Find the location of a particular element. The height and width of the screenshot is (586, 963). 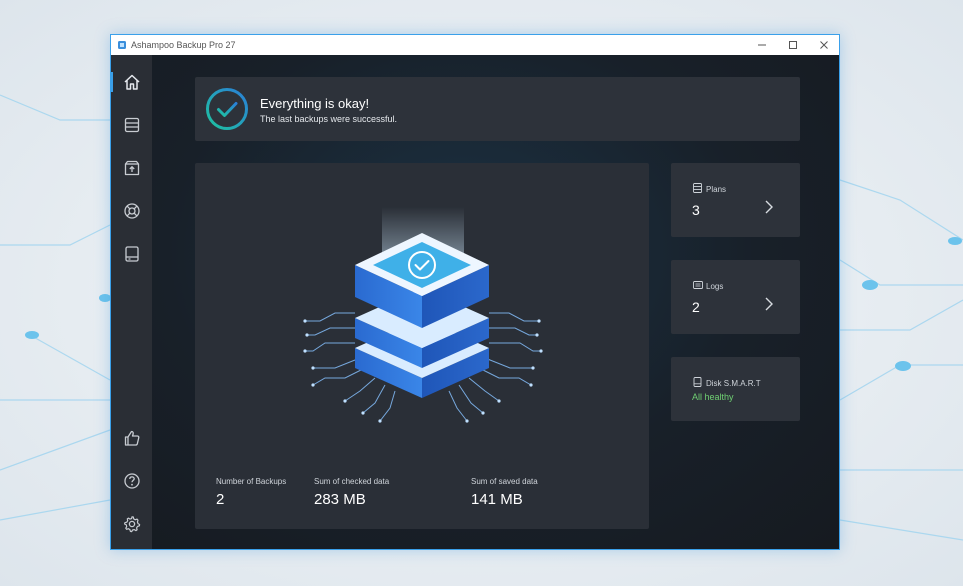

disk-smart-card: Disk S.M.A.R.T All healthy is located at coordinates (735, 389).